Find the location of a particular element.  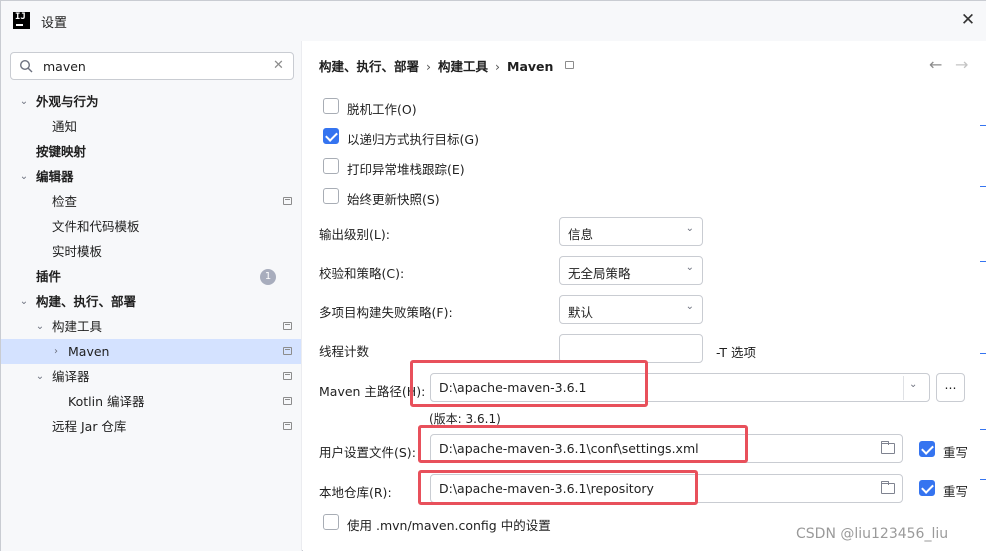

thread-count-hint: -T 选项 is located at coordinates (736, 352).